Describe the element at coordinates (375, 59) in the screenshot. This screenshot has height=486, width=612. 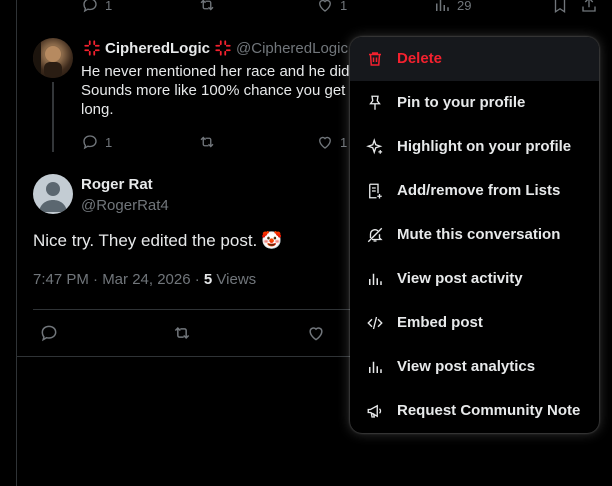
I see `trash-icon` at that location.